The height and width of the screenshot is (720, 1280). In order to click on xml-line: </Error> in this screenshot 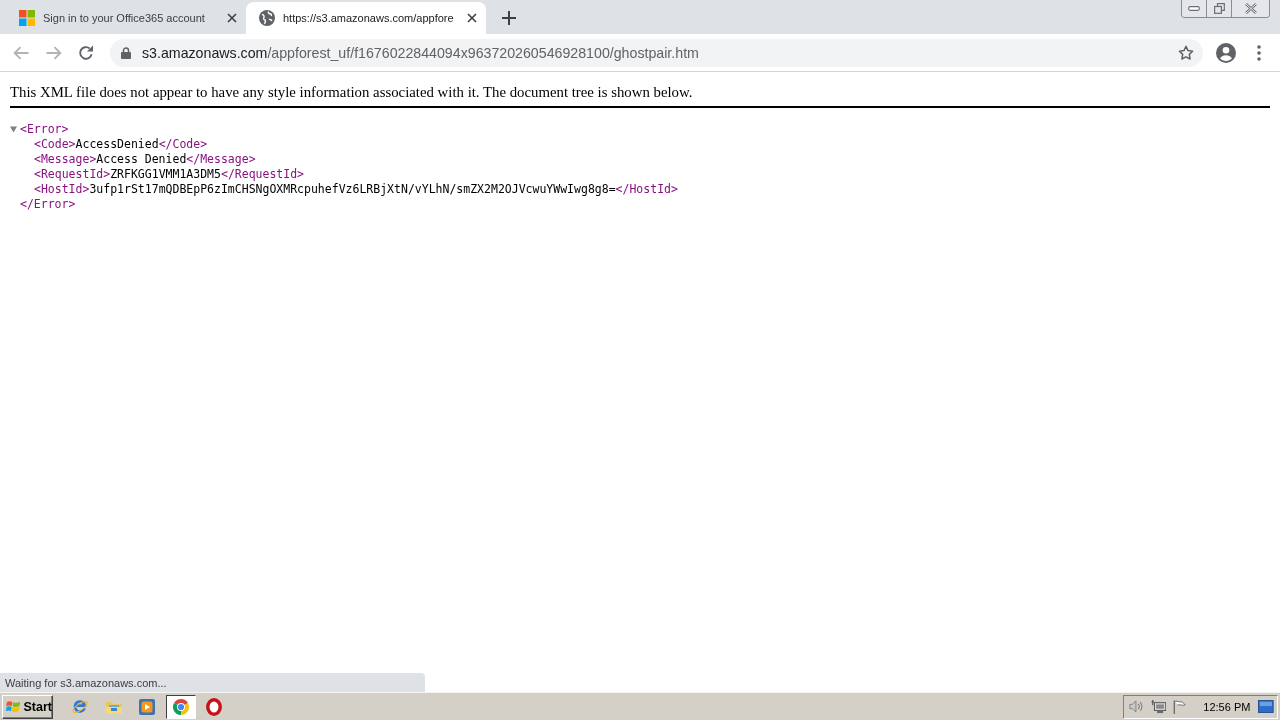, I will do `click(48, 204)`.